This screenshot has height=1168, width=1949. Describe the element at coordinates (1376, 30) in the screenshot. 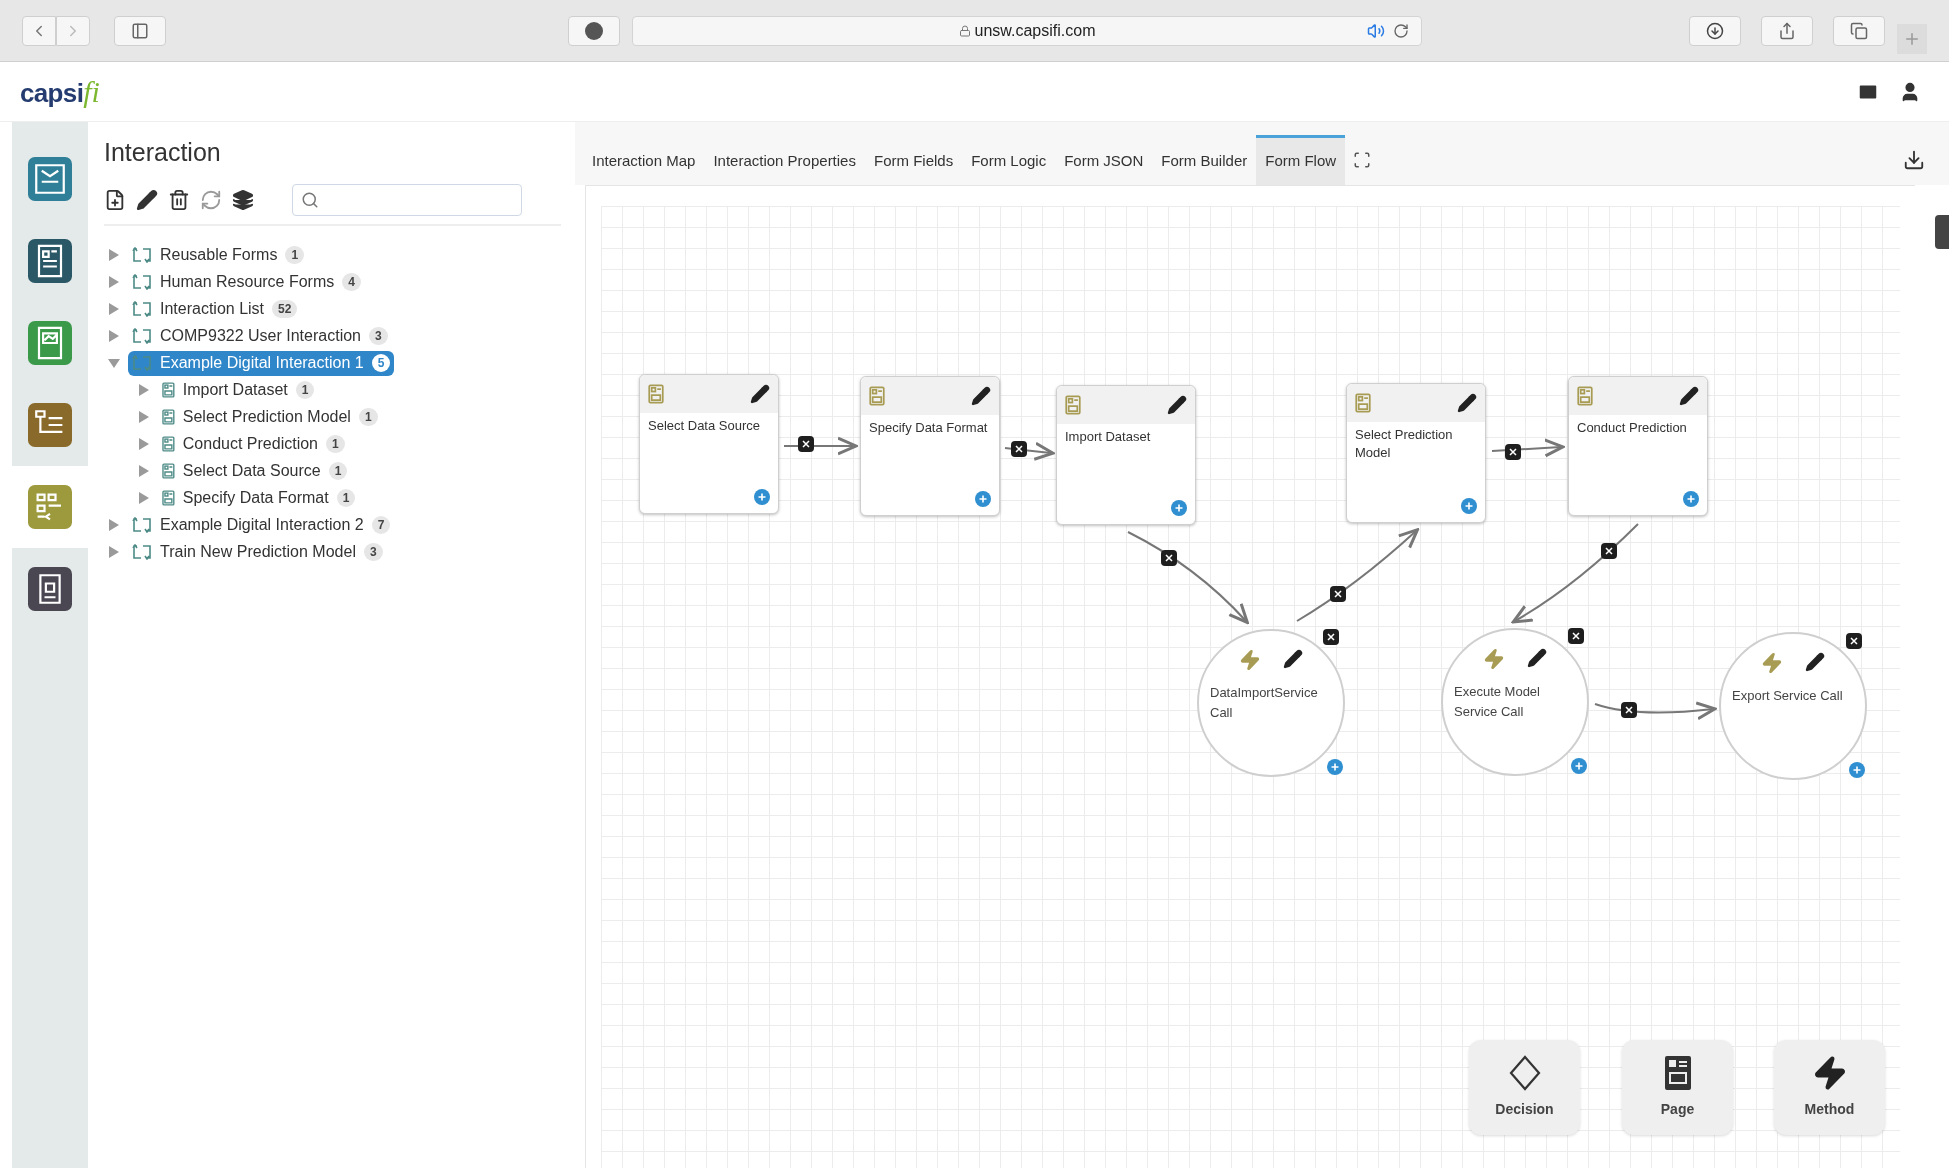

I see `speaker-icon` at that location.